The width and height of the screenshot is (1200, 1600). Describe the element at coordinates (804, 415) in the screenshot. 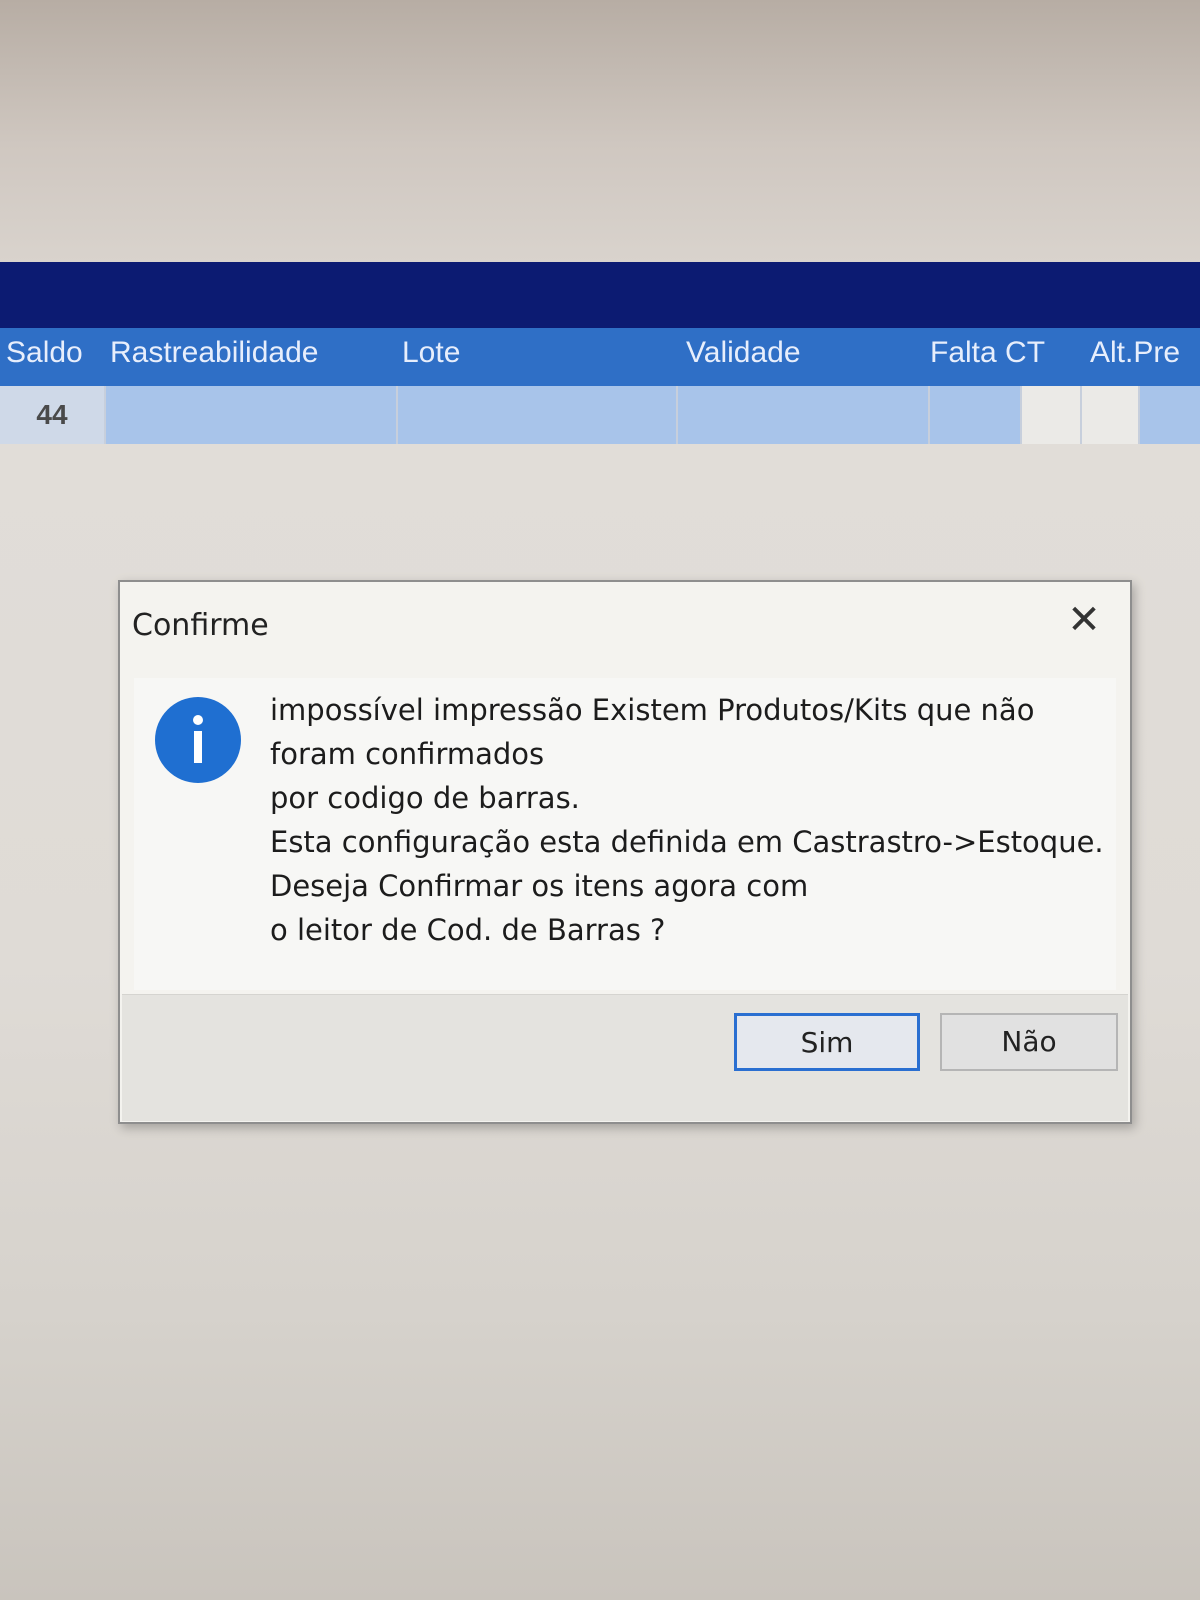

I see `cell-validade` at that location.